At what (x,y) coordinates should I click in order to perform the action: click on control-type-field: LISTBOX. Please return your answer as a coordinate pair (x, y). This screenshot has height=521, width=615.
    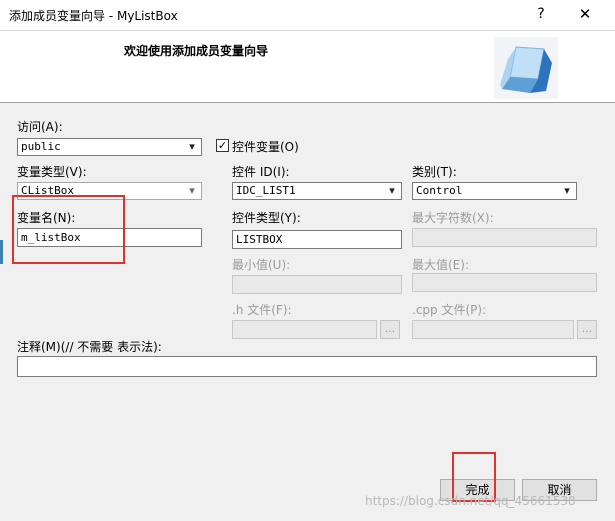
    Looking at the image, I should click on (317, 239).